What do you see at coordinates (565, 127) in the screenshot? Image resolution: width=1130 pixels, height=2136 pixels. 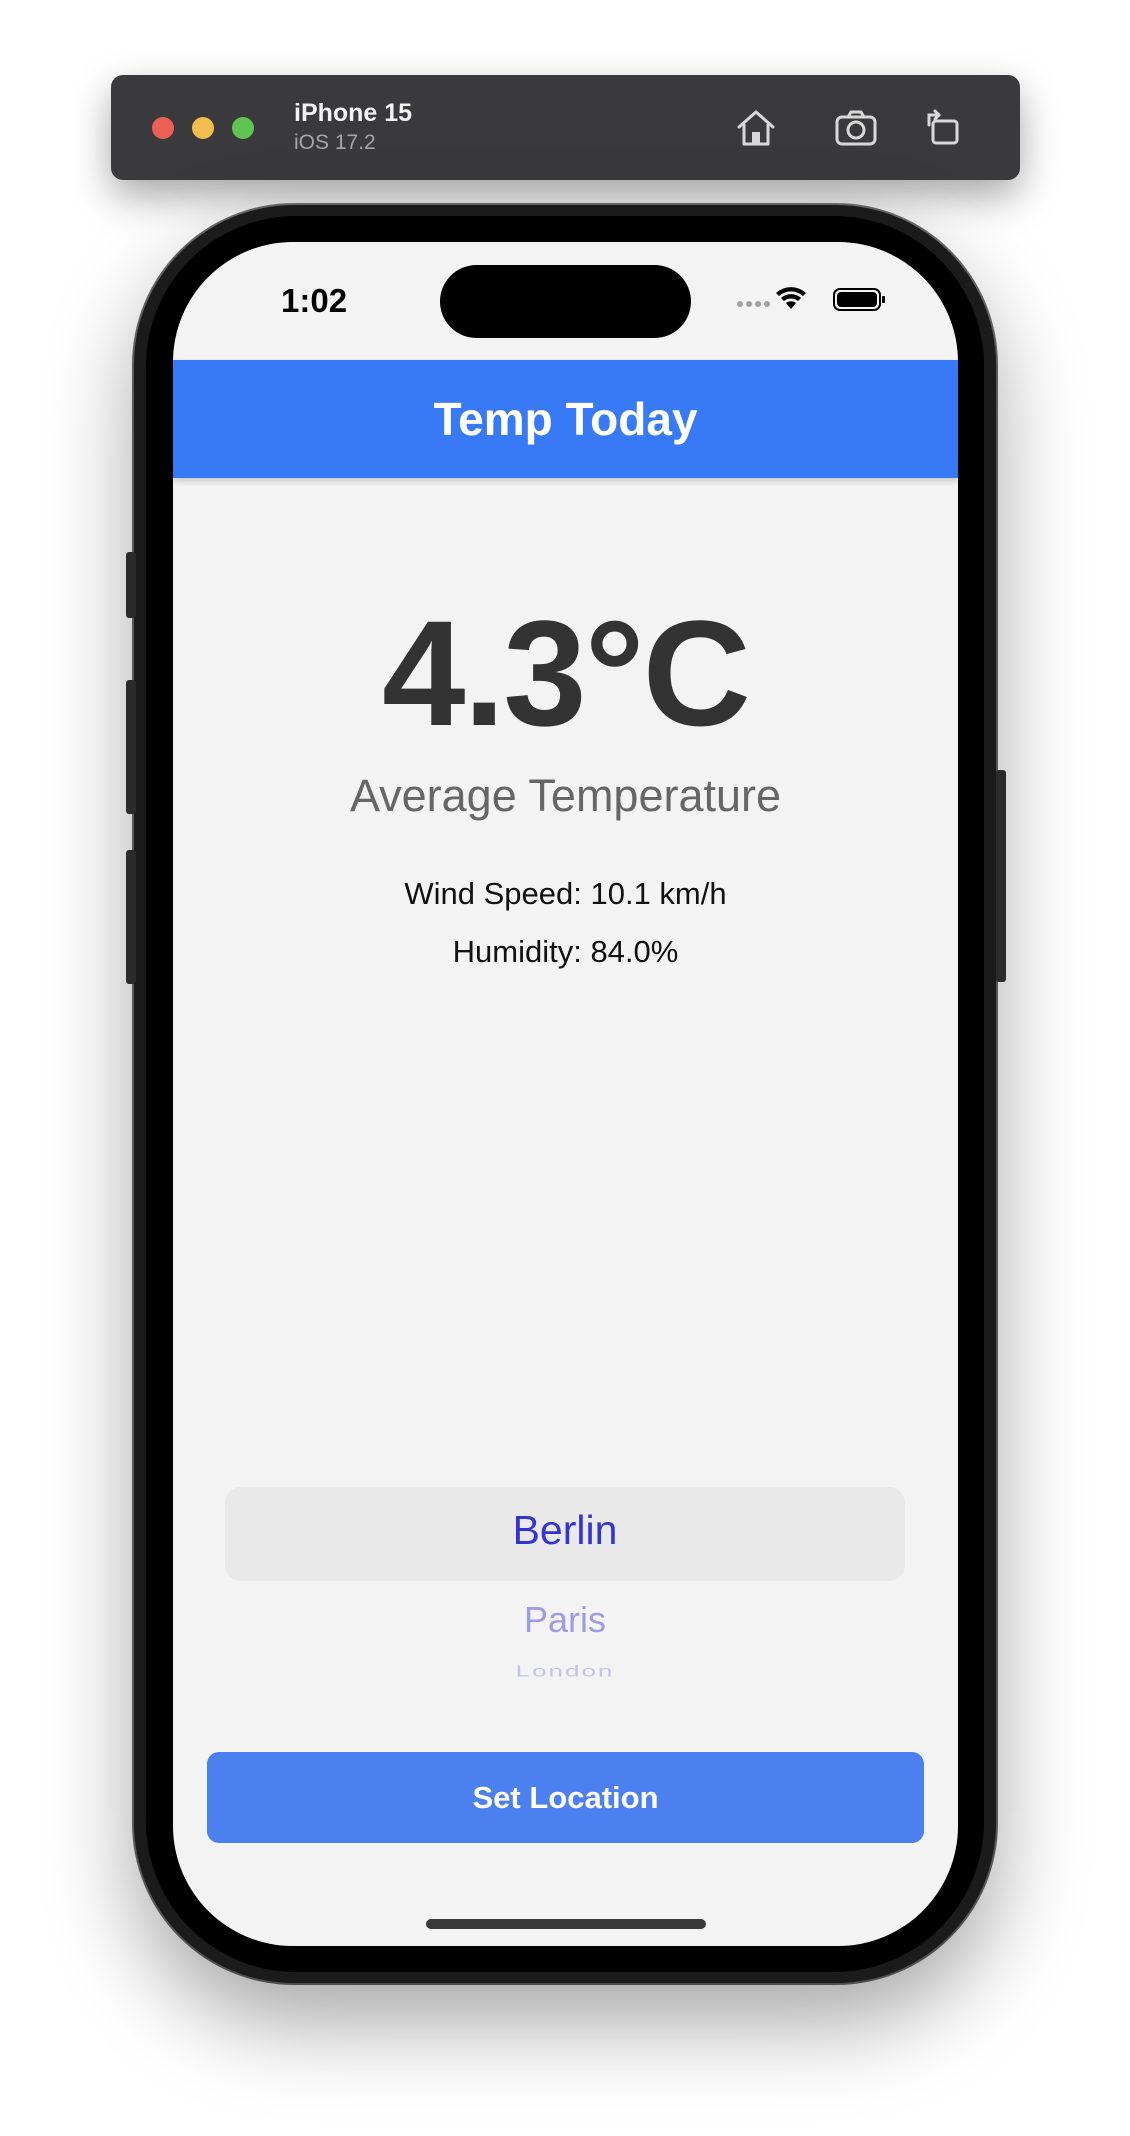 I see `simulator-title-bar: iPhone 15 iOS 17.2` at bounding box center [565, 127].